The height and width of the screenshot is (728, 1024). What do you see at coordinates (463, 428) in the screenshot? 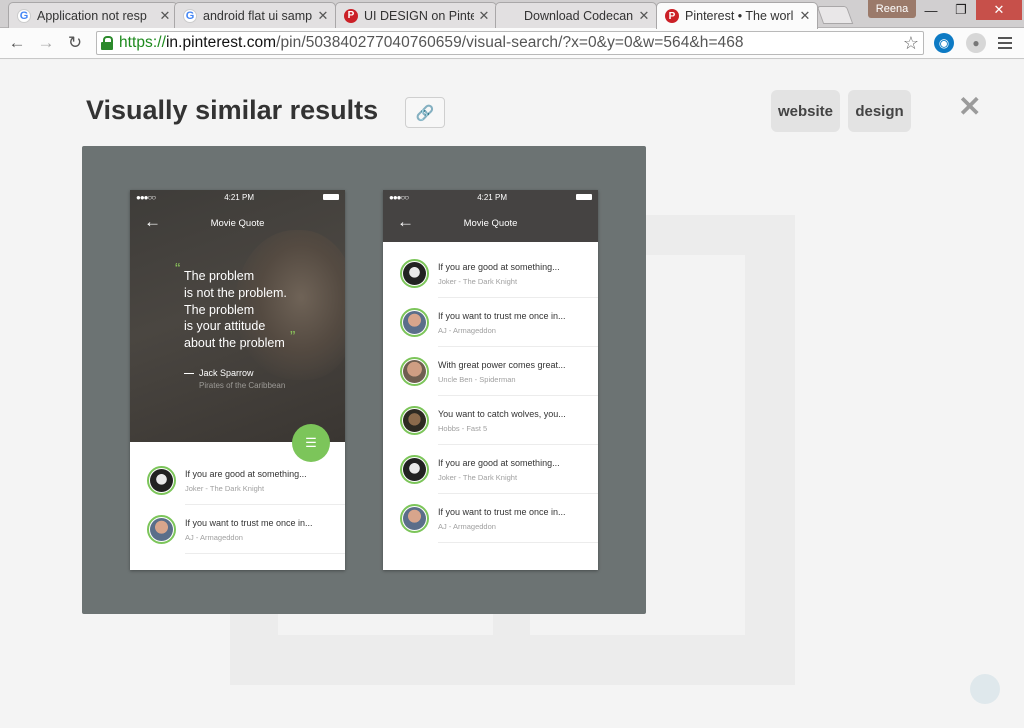
I see `item-source: Hobbs - Fast 5` at bounding box center [463, 428].